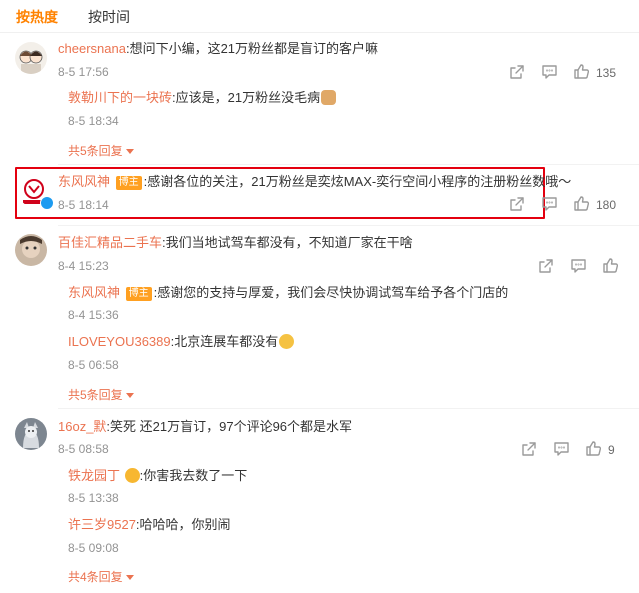 Image resolution: width=639 pixels, height=593 pixels. I want to click on more-replies-link: 共4条回复, so click(101, 576).